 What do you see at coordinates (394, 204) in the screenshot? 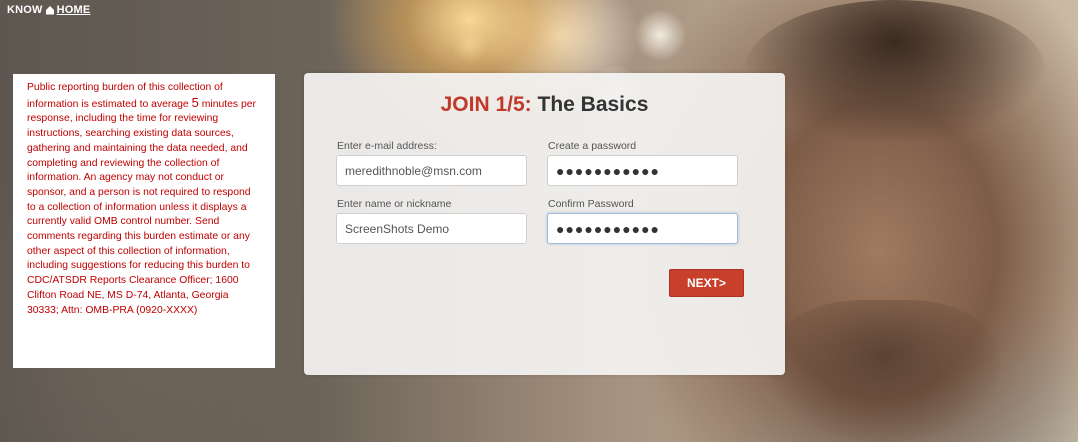
I see `name-label: Enter name or nickname` at bounding box center [394, 204].